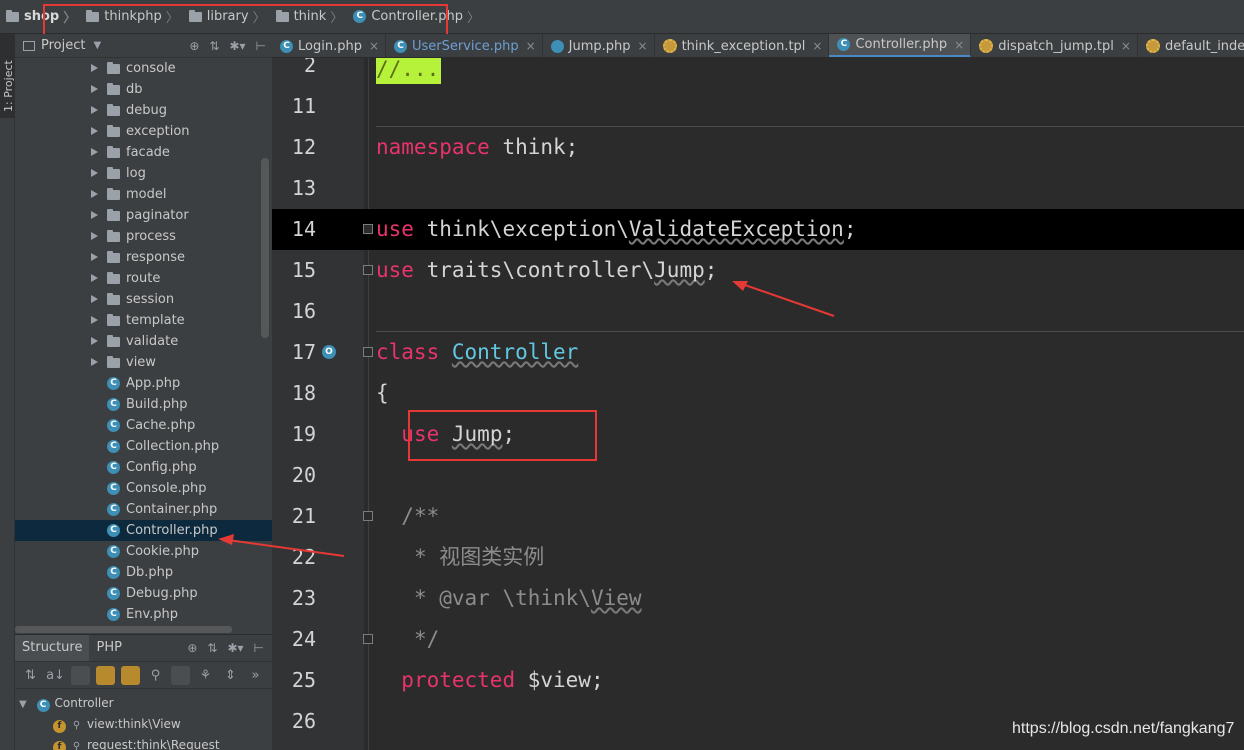 Image resolution: width=1244 pixels, height=750 pixels. Describe the element at coordinates (783, 299) in the screenshot. I see `arrow-to-use-jump` at that location.